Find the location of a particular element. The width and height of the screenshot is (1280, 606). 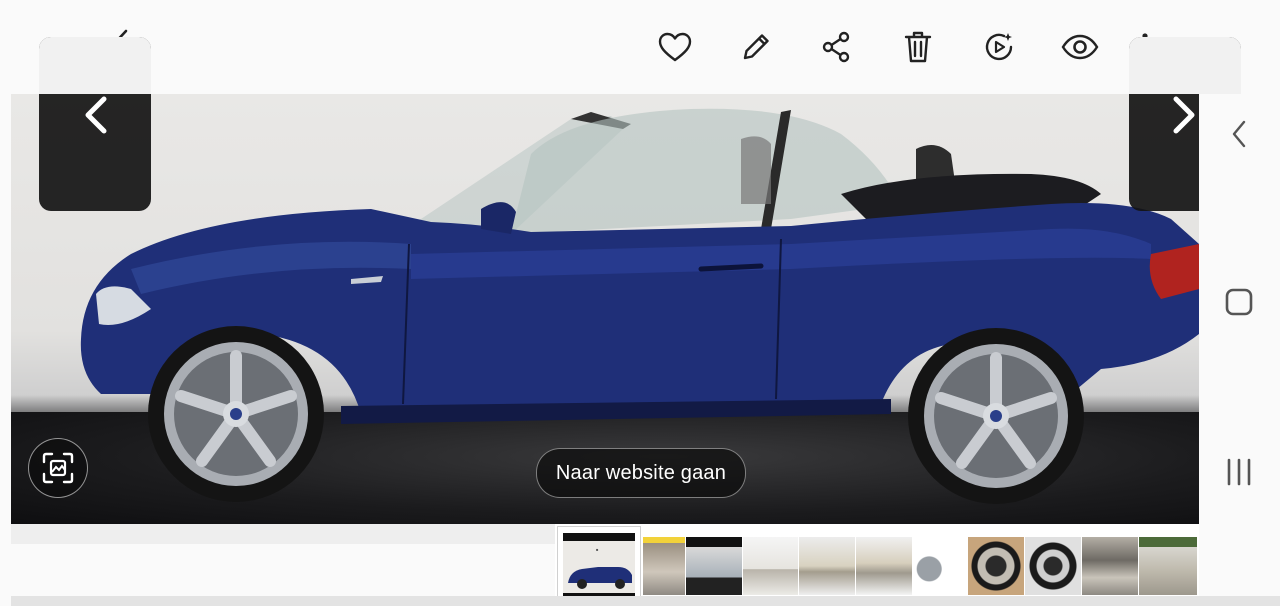

edit-button is located at coordinates (756, 47).